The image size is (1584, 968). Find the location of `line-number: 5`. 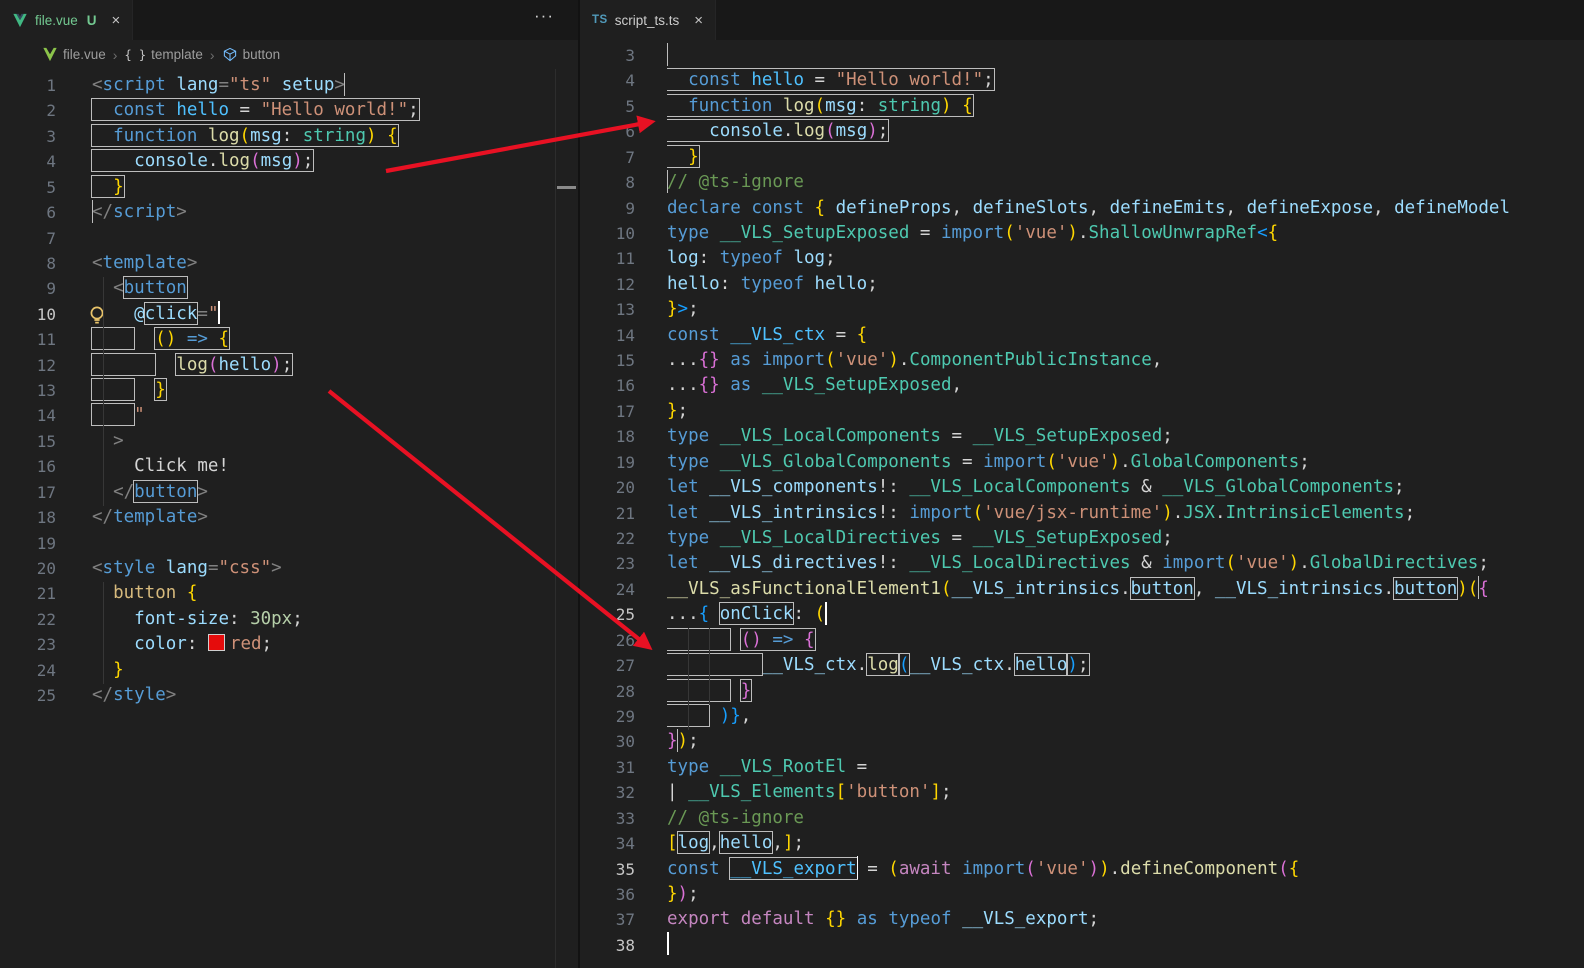

line-number: 5 is located at coordinates (630, 106).